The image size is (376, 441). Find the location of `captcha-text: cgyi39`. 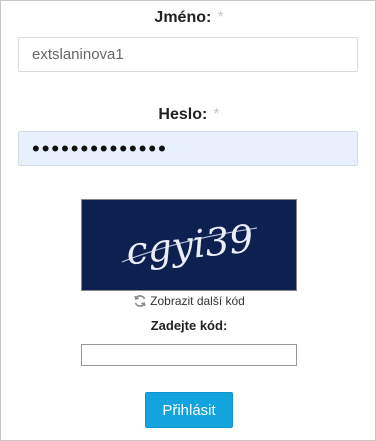

captcha-text: cgyi39 is located at coordinates (189, 244).